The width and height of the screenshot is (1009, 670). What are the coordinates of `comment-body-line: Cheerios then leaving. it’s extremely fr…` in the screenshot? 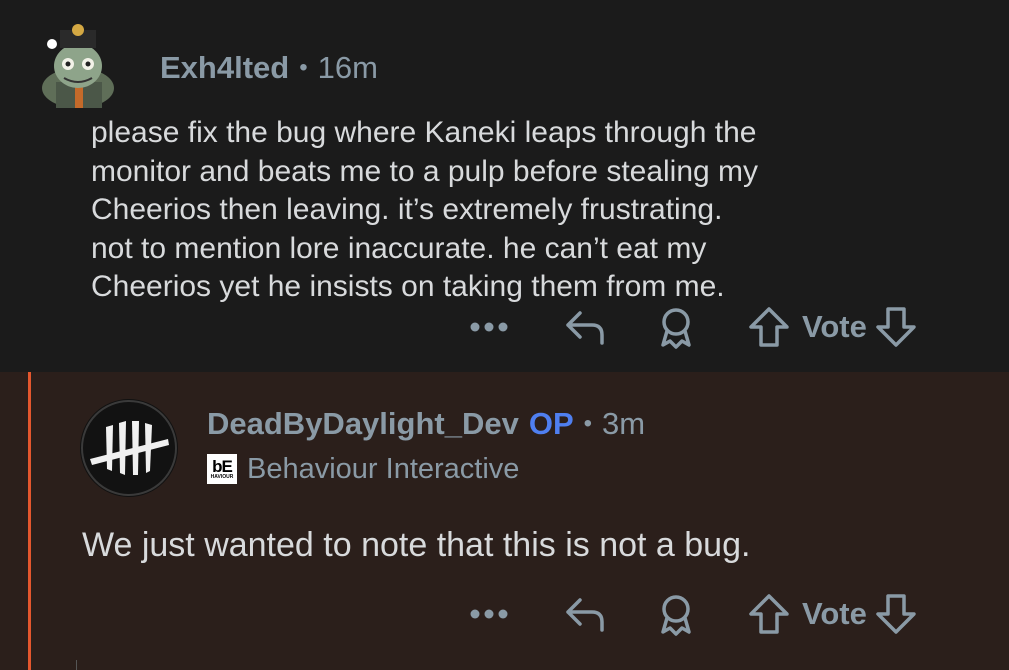 It's located at (407, 209).